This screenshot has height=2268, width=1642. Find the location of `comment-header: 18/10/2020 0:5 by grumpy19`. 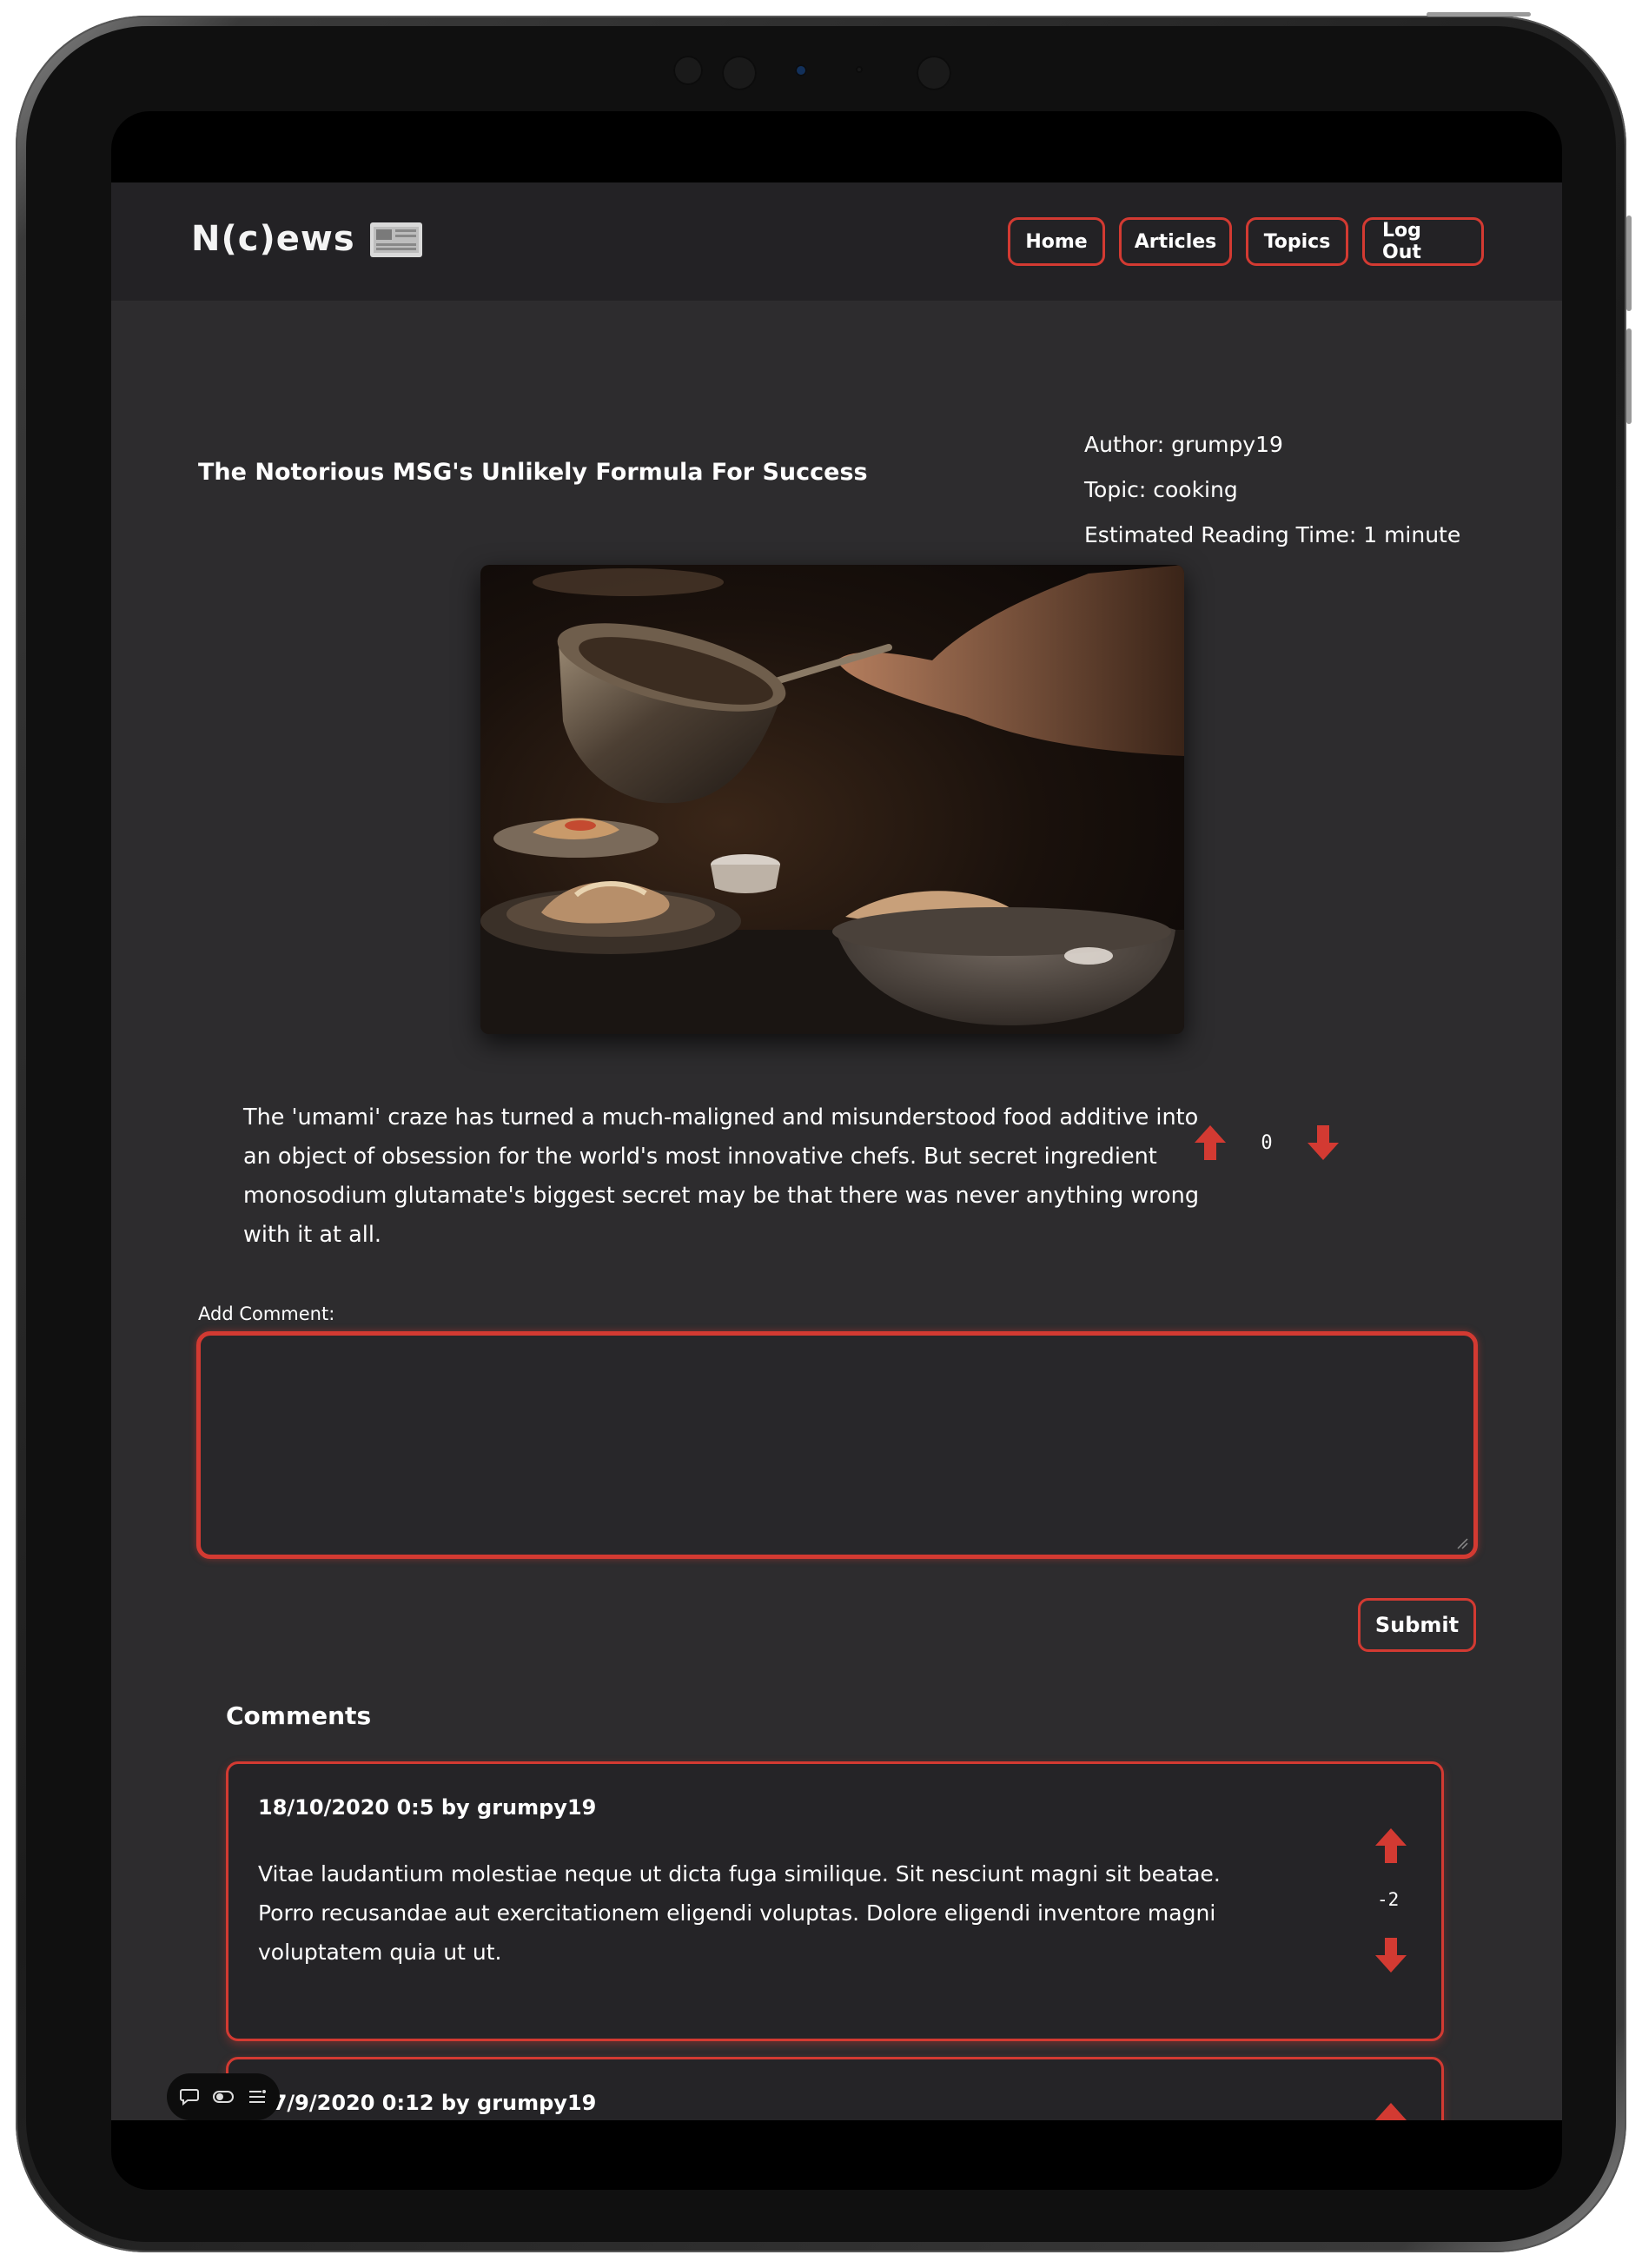

comment-header: 18/10/2020 0:5 by grumpy19 is located at coordinates (427, 1807).